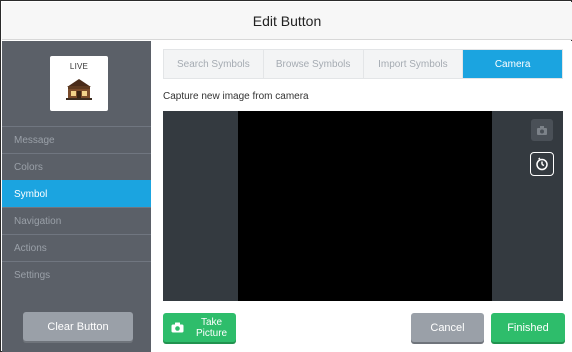 This screenshot has height=352, width=572. I want to click on button-preview: LIVE, so click(79, 83).